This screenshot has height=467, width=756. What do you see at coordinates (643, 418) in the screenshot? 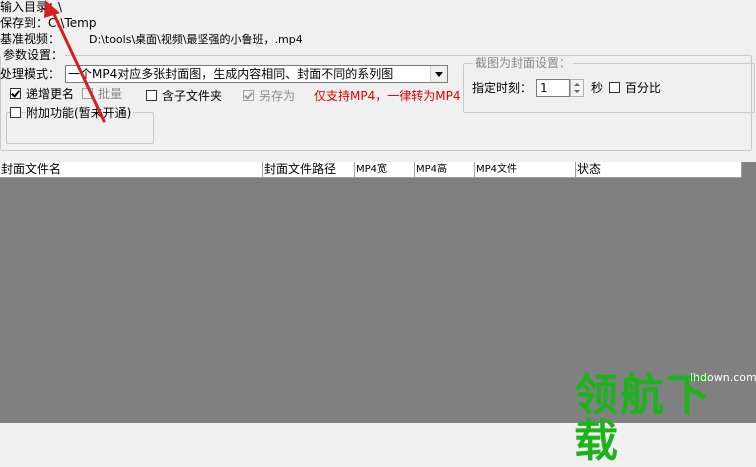
I see `watermark-logo: 领航下载` at bounding box center [643, 418].